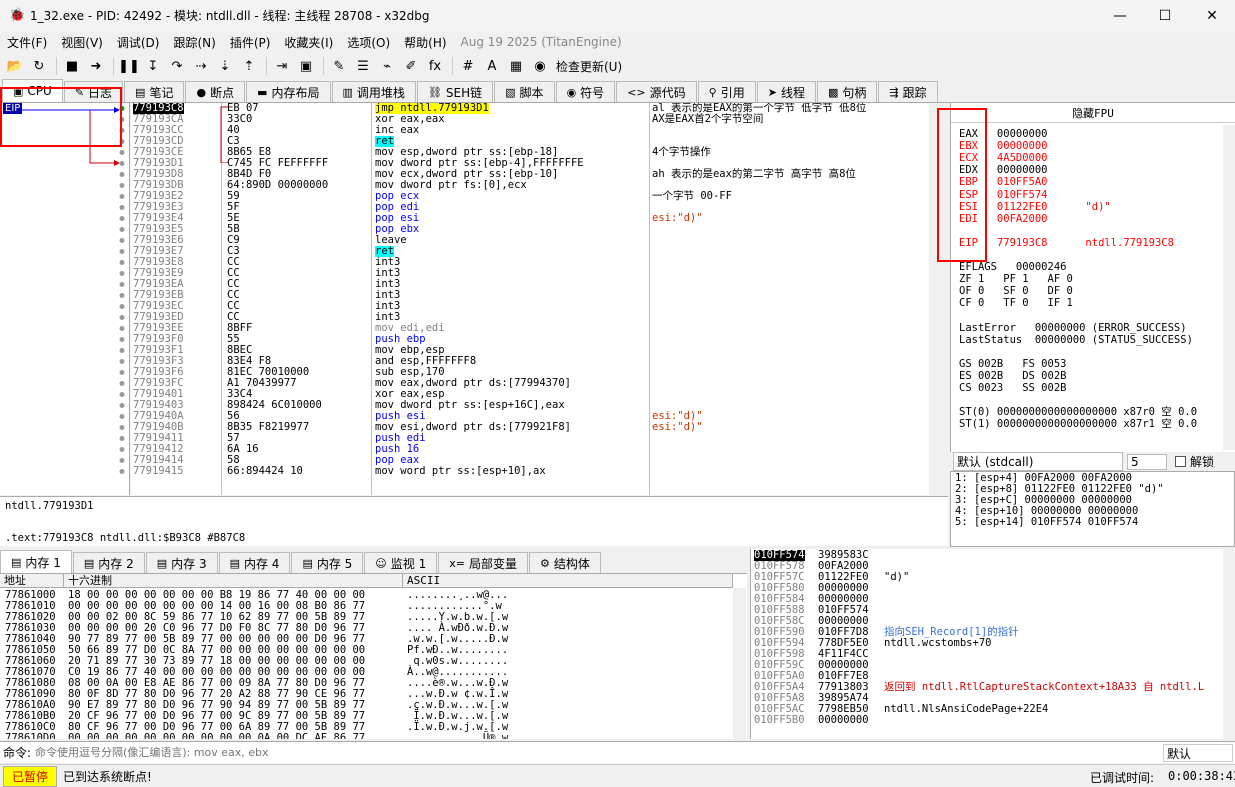 The height and width of the screenshot is (787, 1235). Describe the element at coordinates (536, 207) in the screenshot. I see `disasm-row: 779193E3 5F pop edi` at that location.